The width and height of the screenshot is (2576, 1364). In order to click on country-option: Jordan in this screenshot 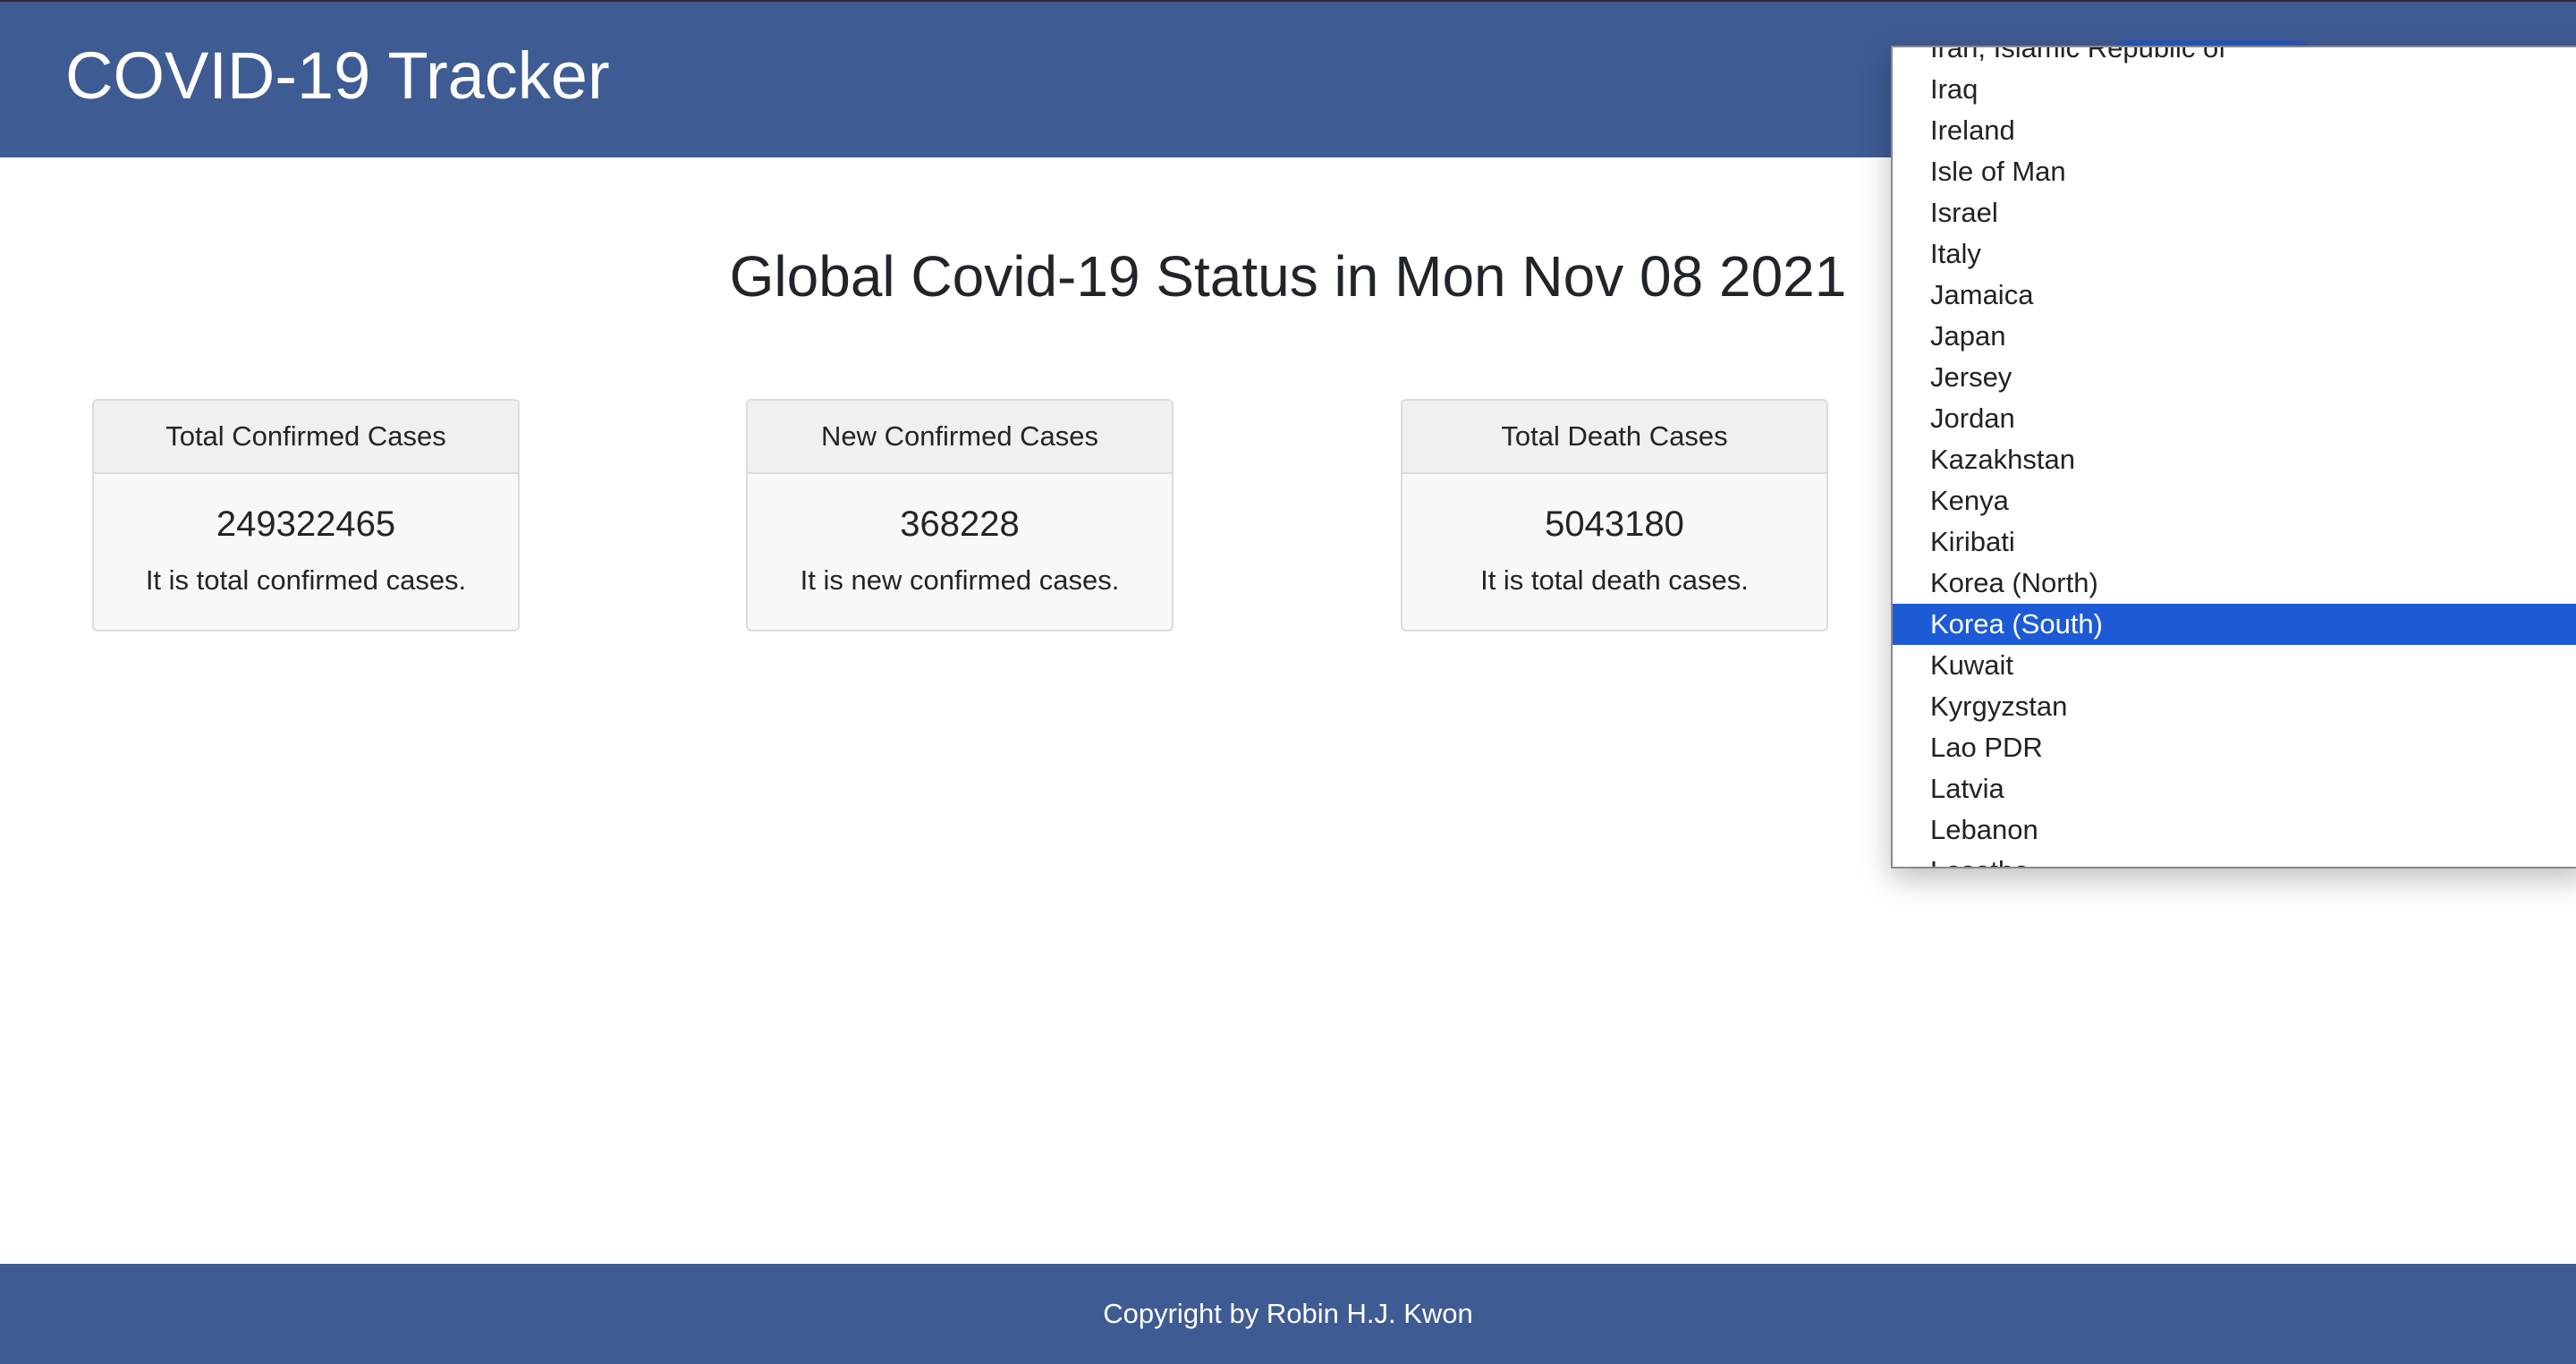, I will do `click(2234, 418)`.